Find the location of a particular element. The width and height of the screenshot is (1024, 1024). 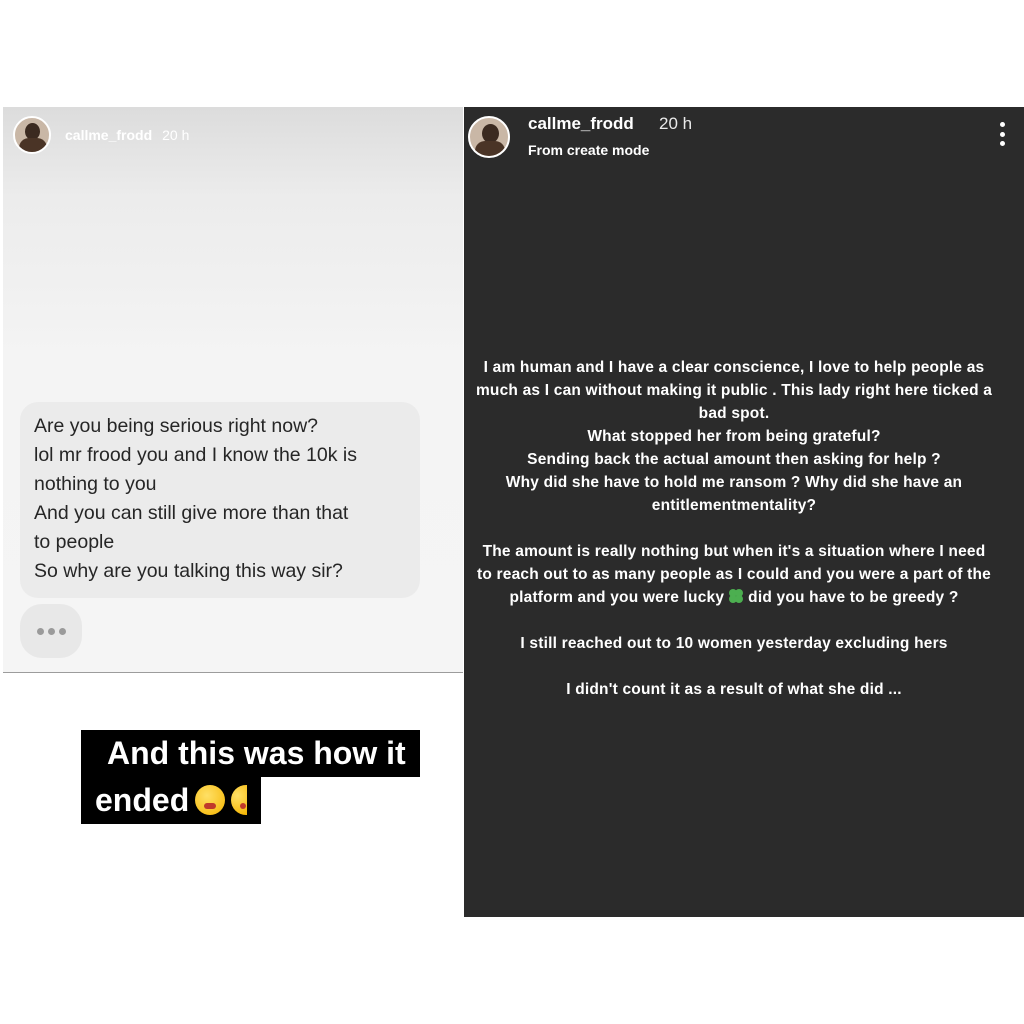

message-line: So why are you talking this way sir? is located at coordinates (188, 571).